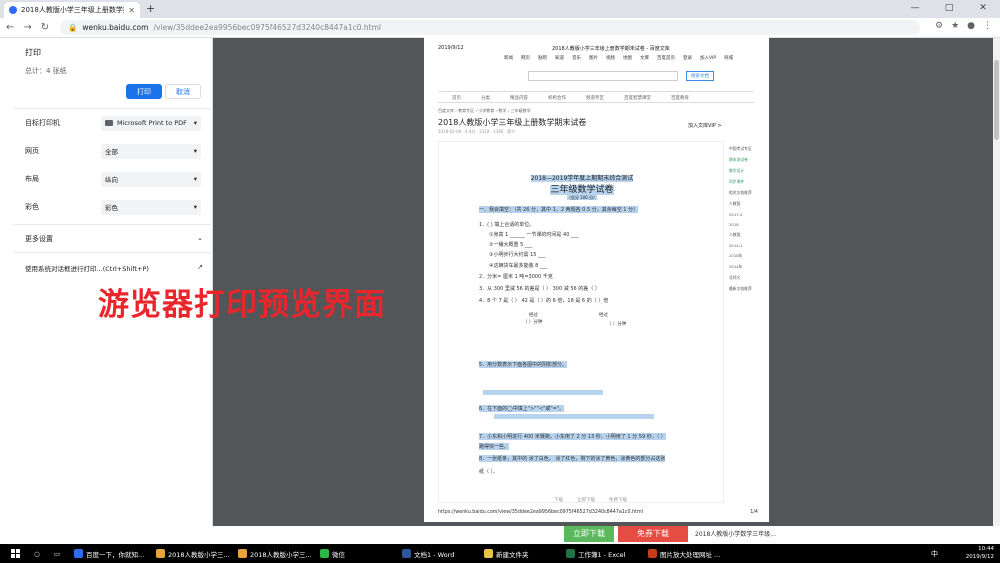  What do you see at coordinates (934, 554) in the screenshot?
I see `ime-indicator: 中` at bounding box center [934, 554].